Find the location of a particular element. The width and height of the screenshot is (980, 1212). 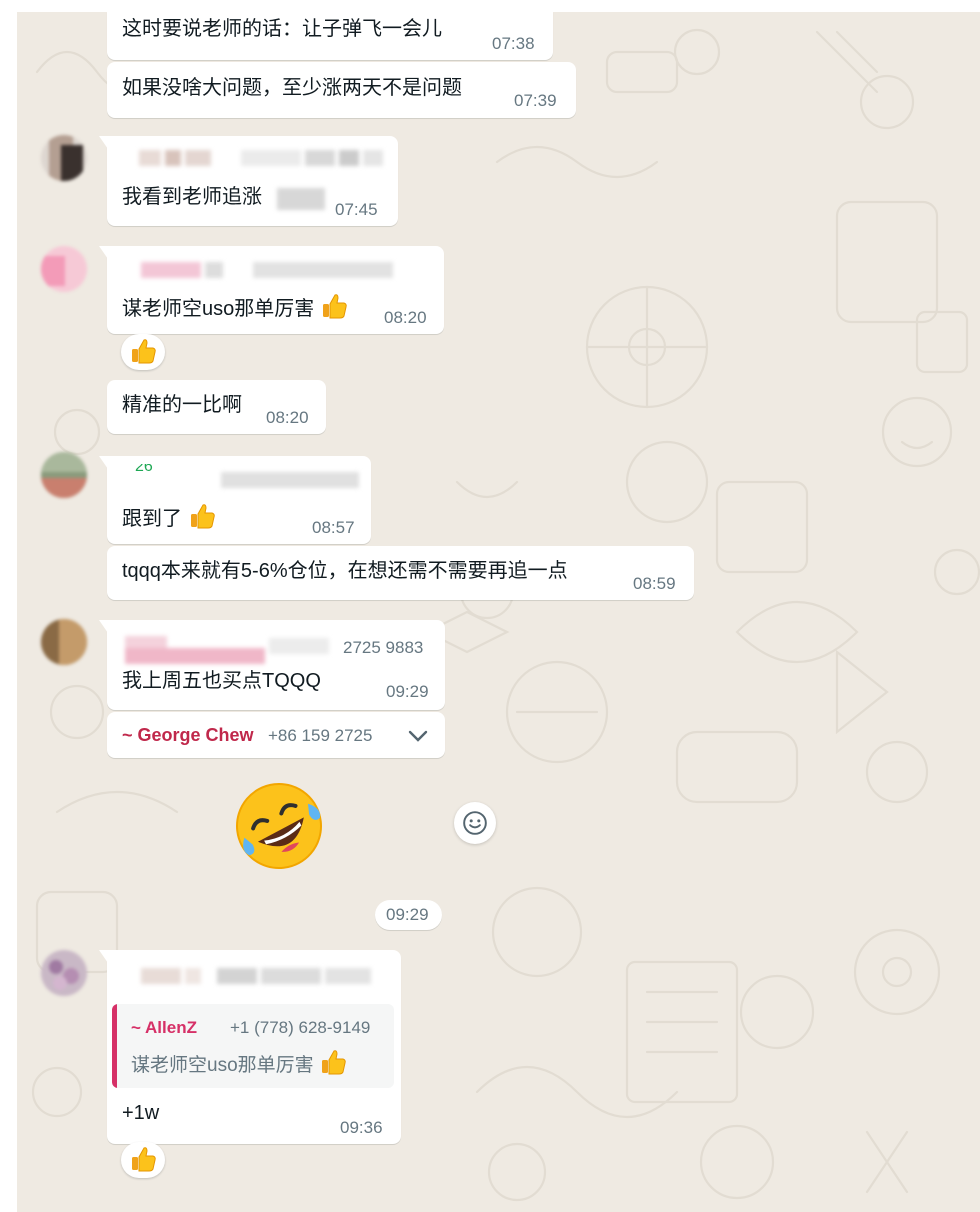

message-time: 09:36 is located at coordinates (361, 1127).